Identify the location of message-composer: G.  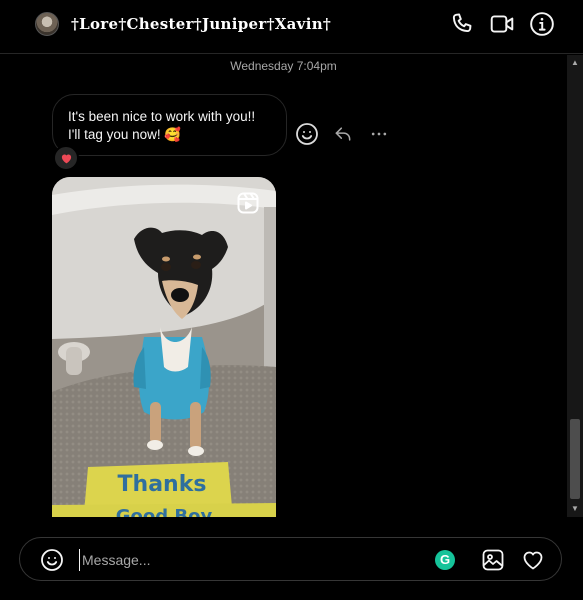
(290, 559).